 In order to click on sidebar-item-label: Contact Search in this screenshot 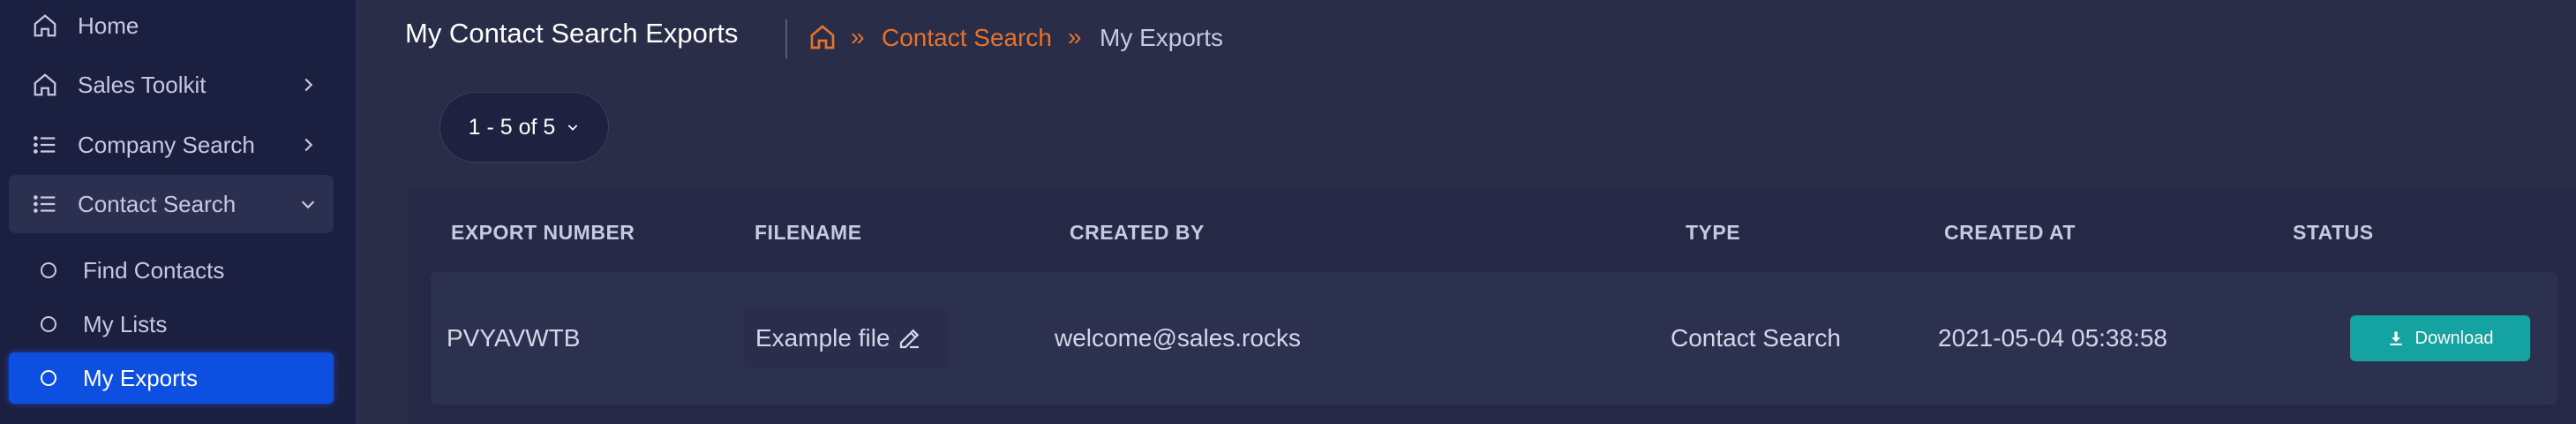, I will do `click(157, 203)`.